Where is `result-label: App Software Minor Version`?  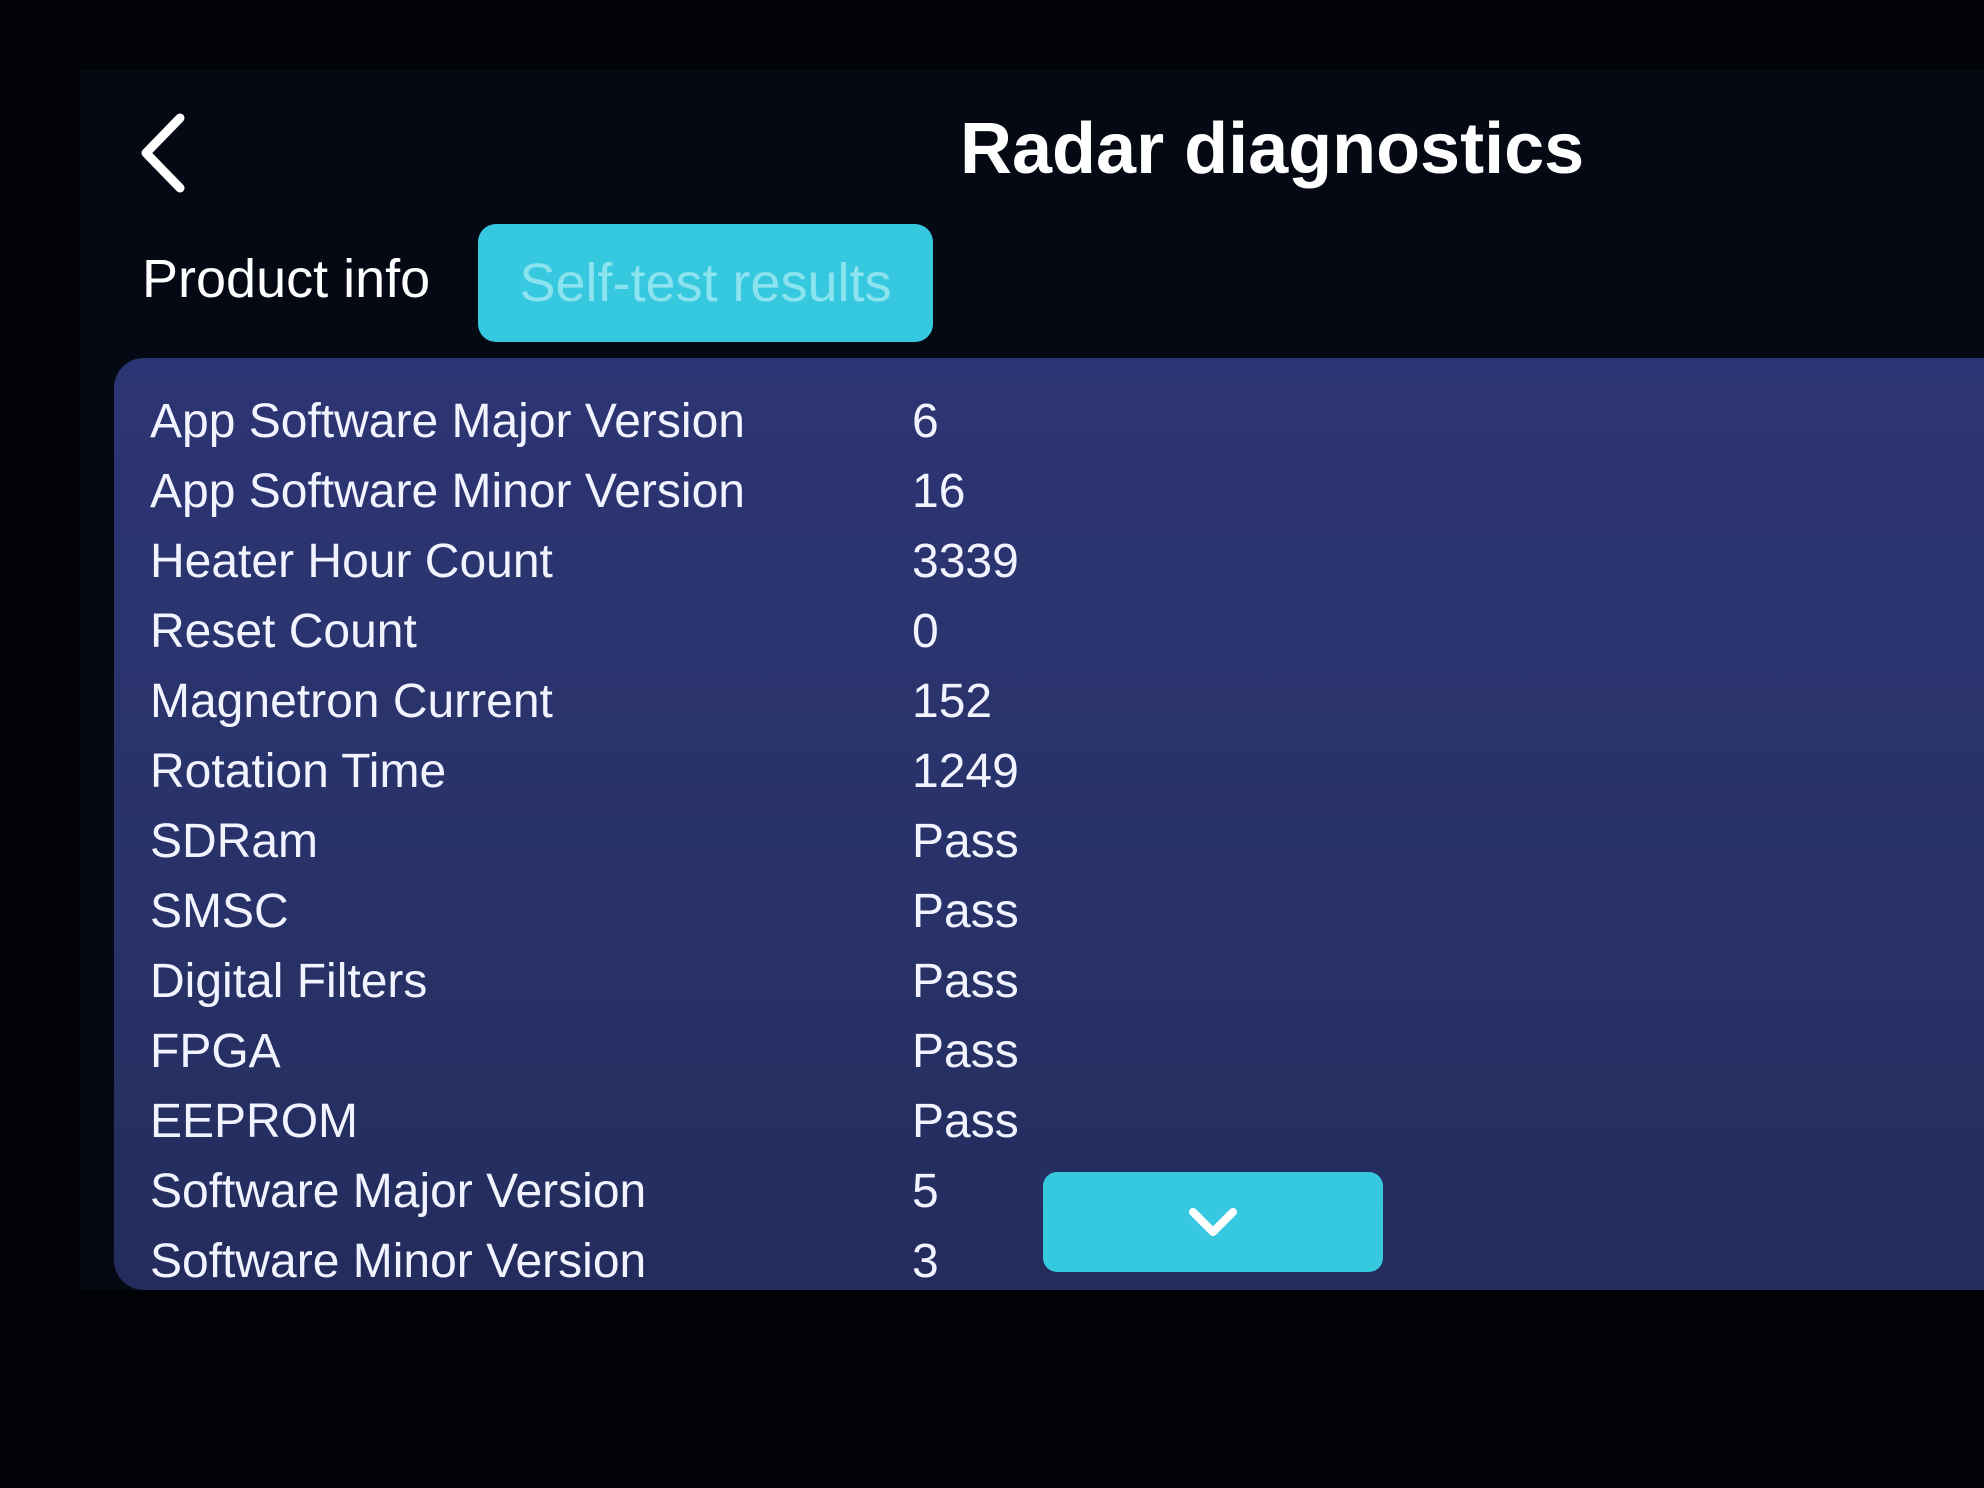
result-label: App Software Minor Version is located at coordinates (447, 491).